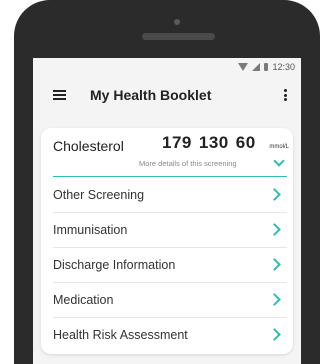 The width and height of the screenshot is (335, 364). Describe the element at coordinates (151, 95) in the screenshot. I see `app-title: My Health Booklet` at that location.